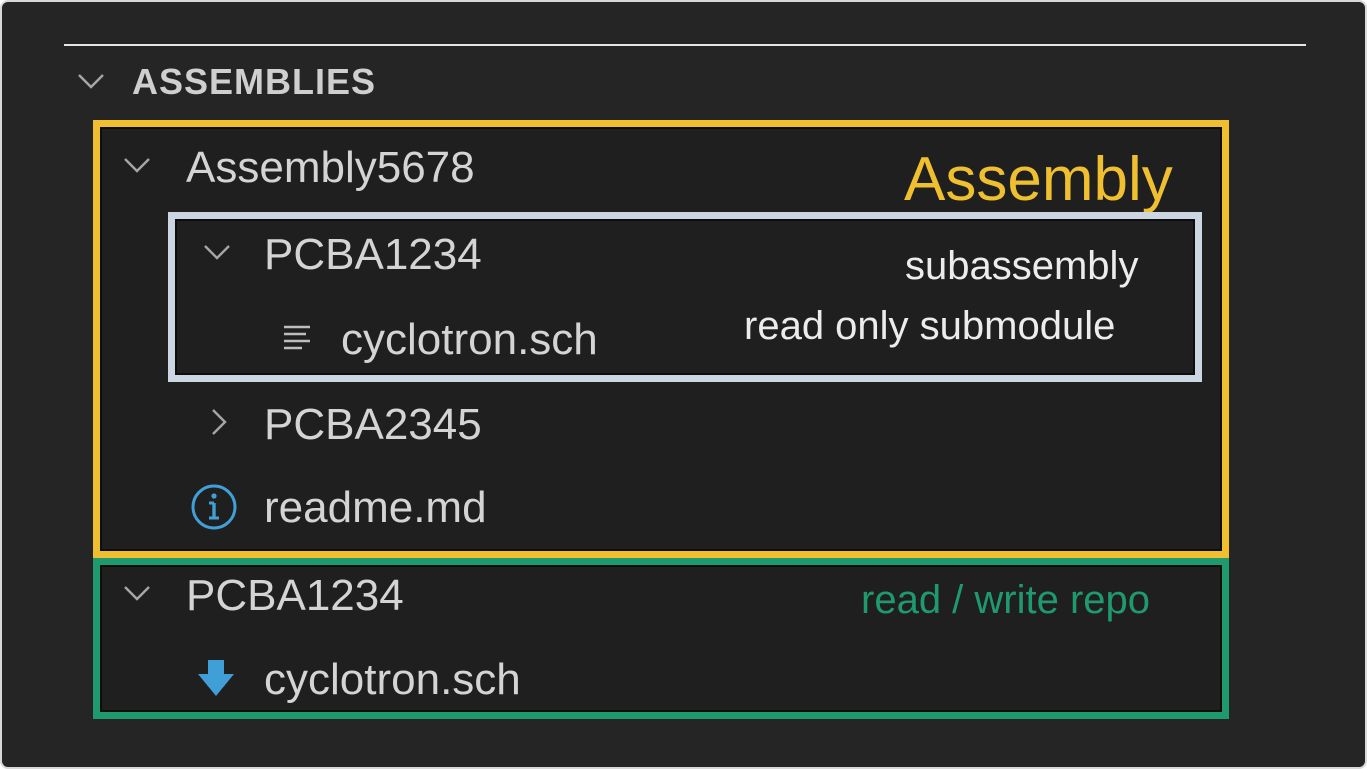  What do you see at coordinates (219, 422) in the screenshot?
I see `chevron-right-icon` at bounding box center [219, 422].